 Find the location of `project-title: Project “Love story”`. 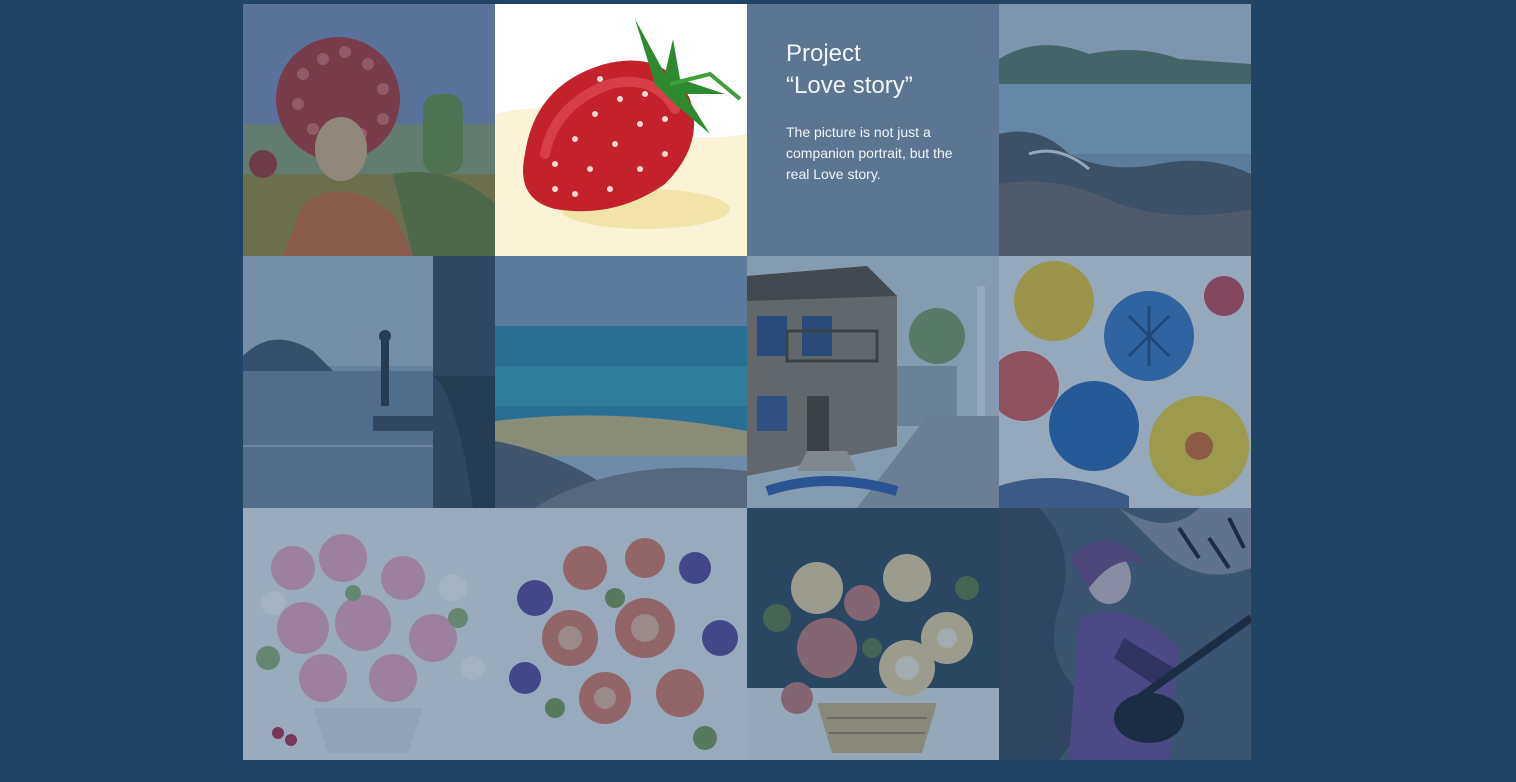

project-title: Project “Love story” is located at coordinates (873, 70).